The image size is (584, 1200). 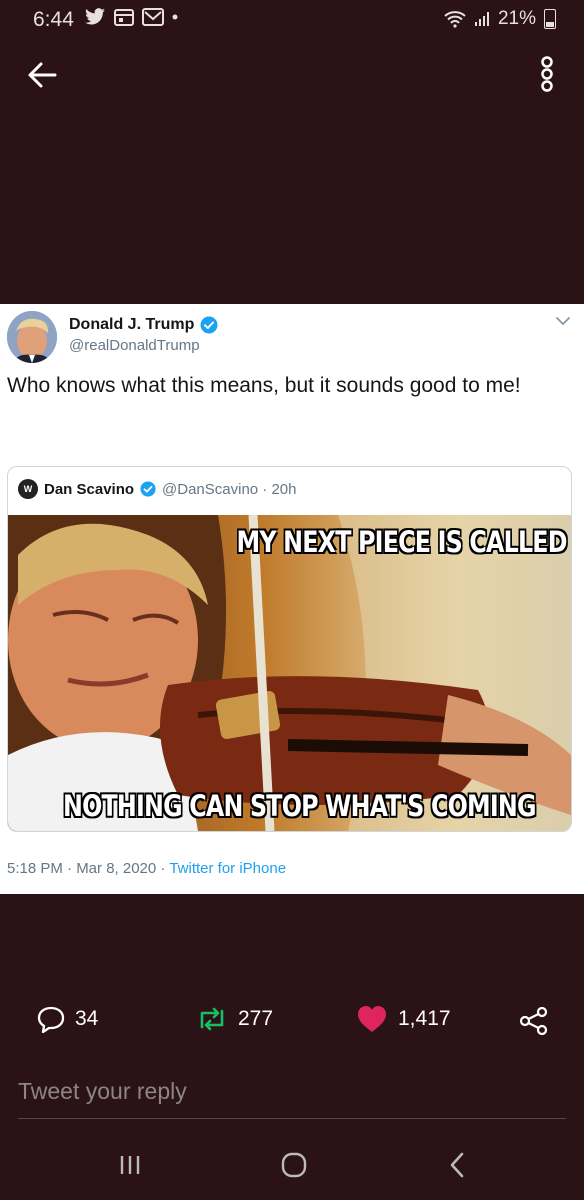 What do you see at coordinates (89, 489) in the screenshot?
I see `quoted-author-name: Dan Scavino` at bounding box center [89, 489].